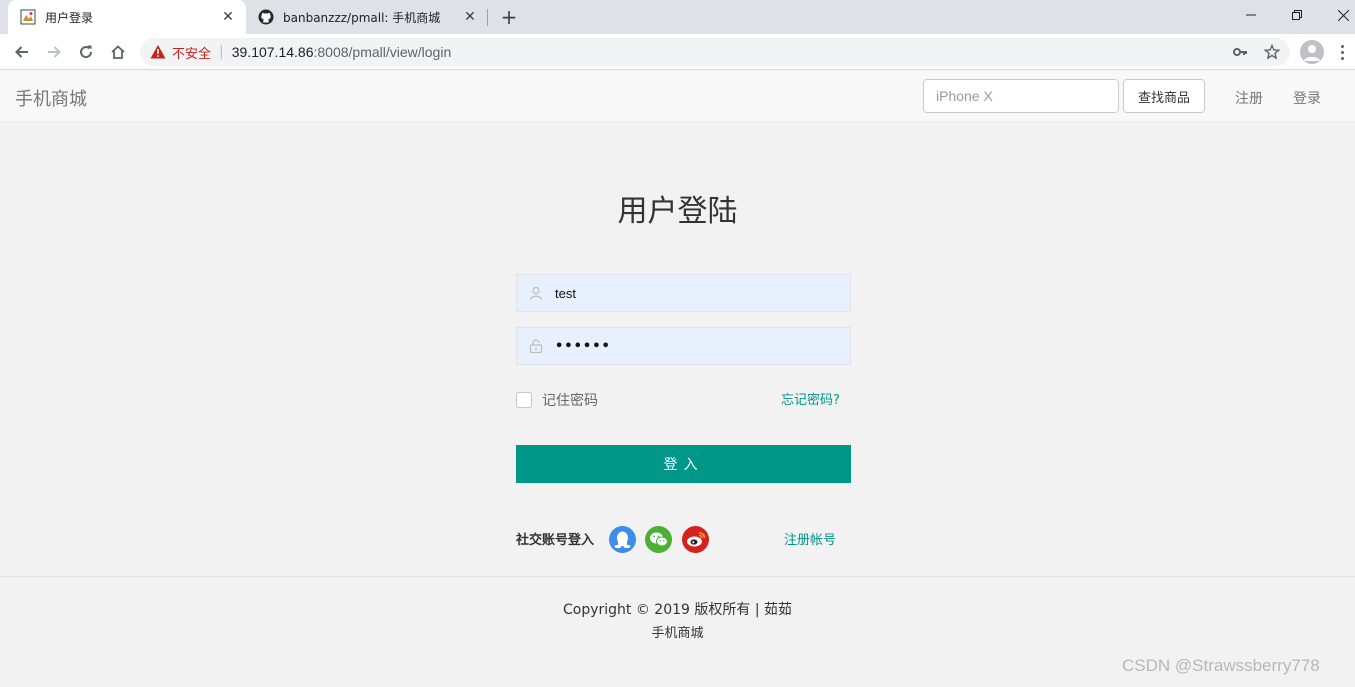 This screenshot has height=687, width=1355. What do you see at coordinates (683, 346) in the screenshot?
I see `password-field: ••••••` at bounding box center [683, 346].